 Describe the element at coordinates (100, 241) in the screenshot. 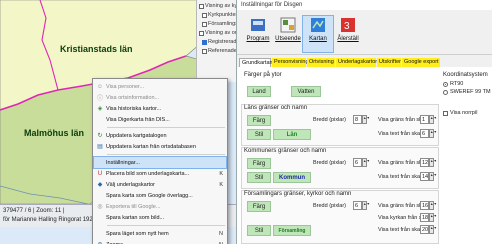

I see `zoom-icon: ⊕` at that location.